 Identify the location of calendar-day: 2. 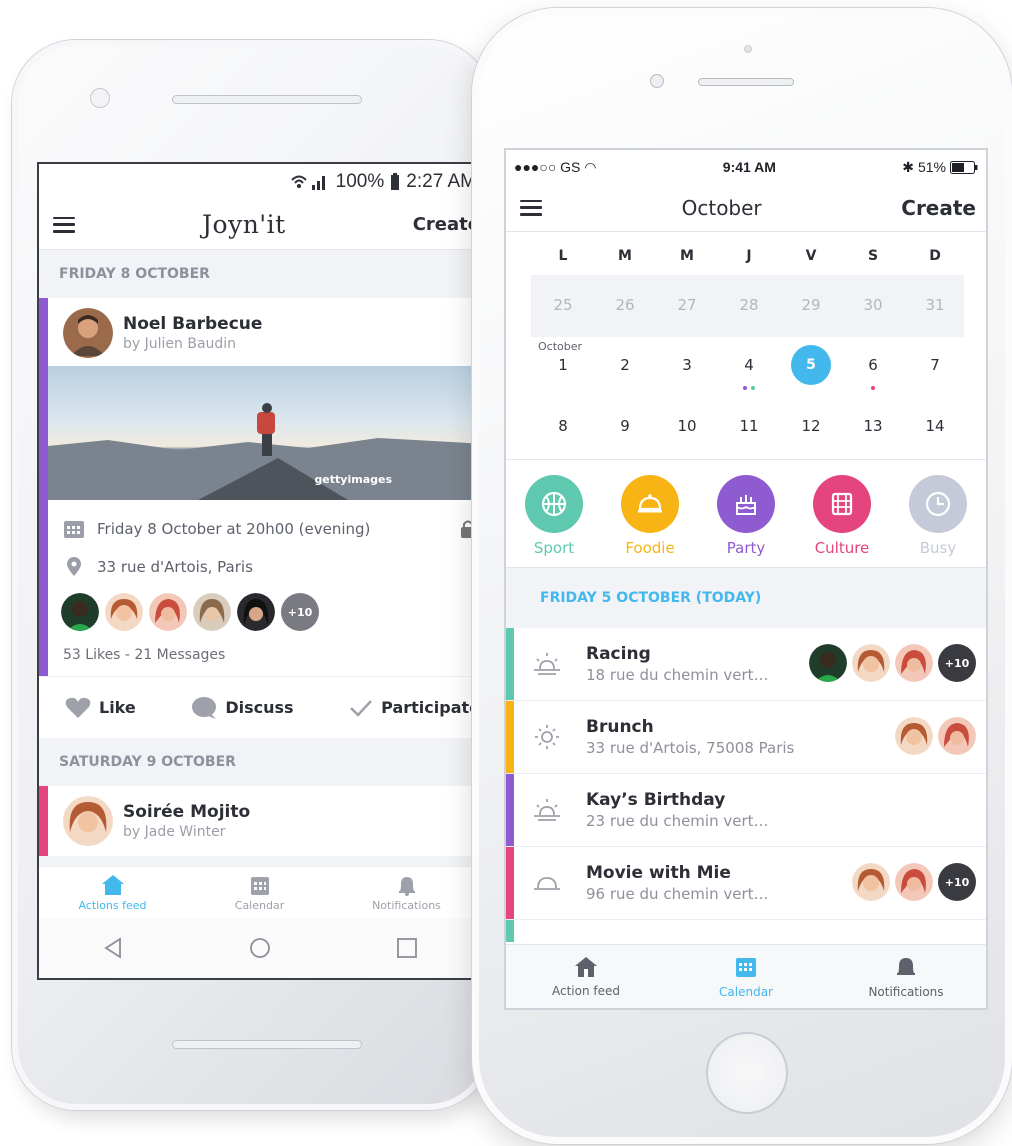
(625, 365).